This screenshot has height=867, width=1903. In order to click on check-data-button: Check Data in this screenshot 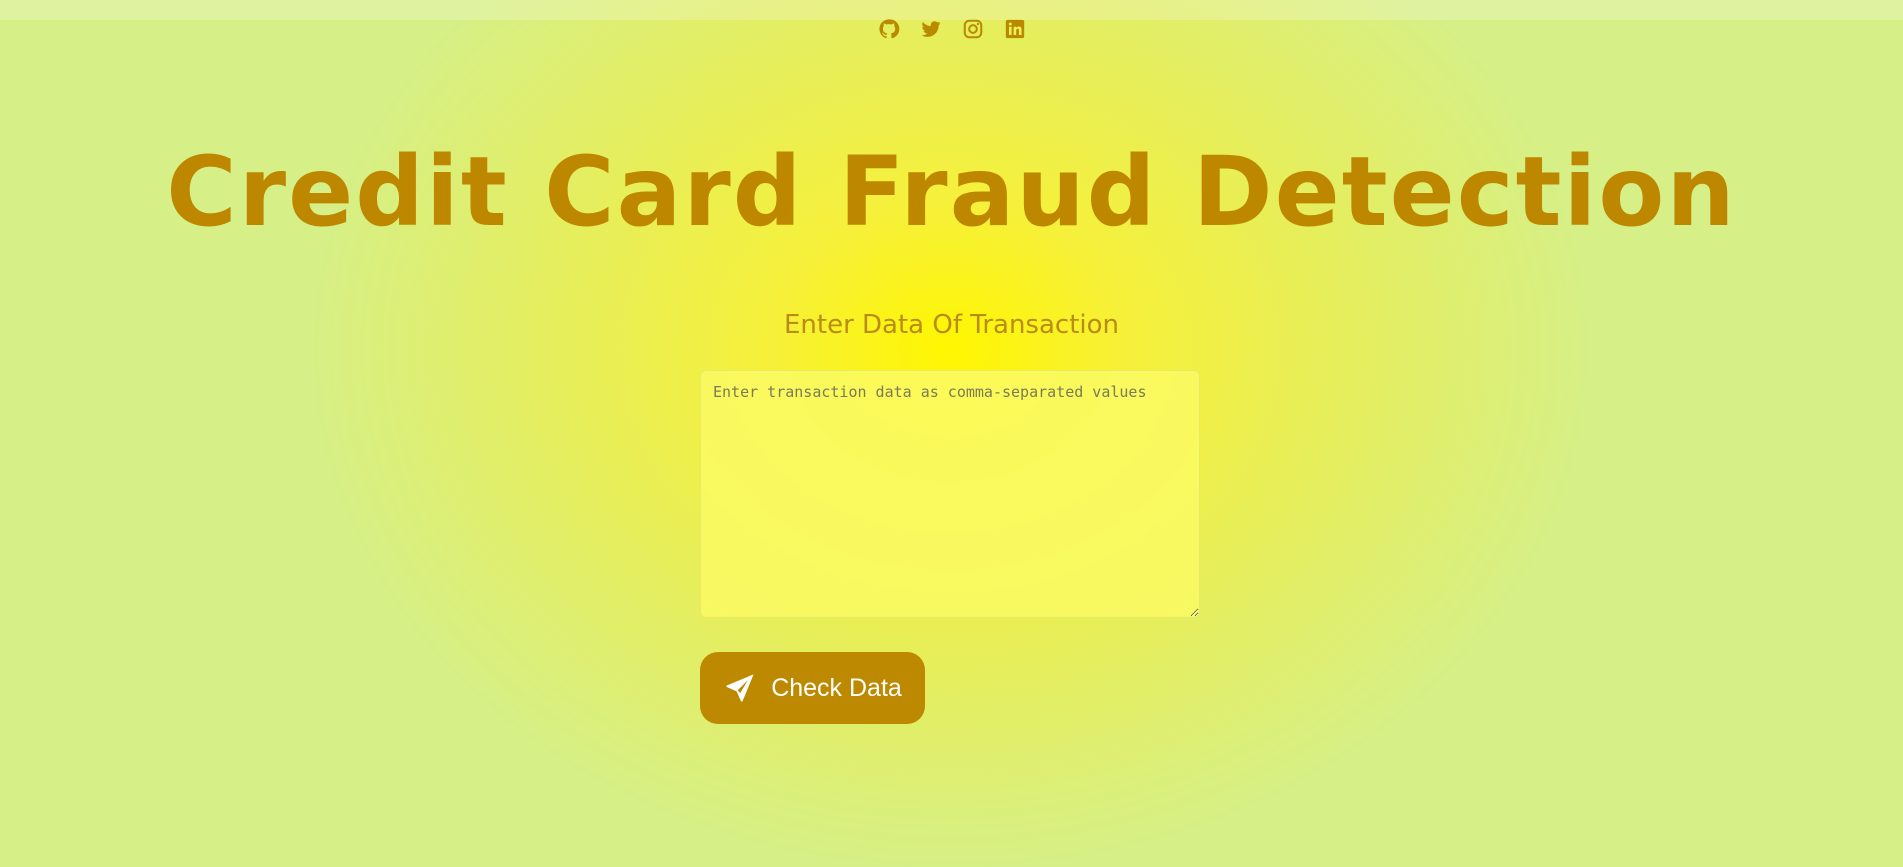, I will do `click(812, 688)`.